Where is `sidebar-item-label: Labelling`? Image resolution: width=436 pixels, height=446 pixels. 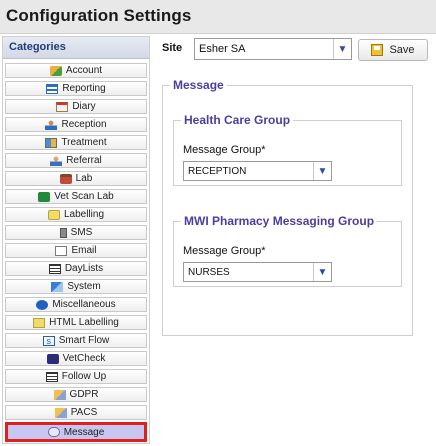
sidebar-item-label: Labelling is located at coordinates (84, 214).